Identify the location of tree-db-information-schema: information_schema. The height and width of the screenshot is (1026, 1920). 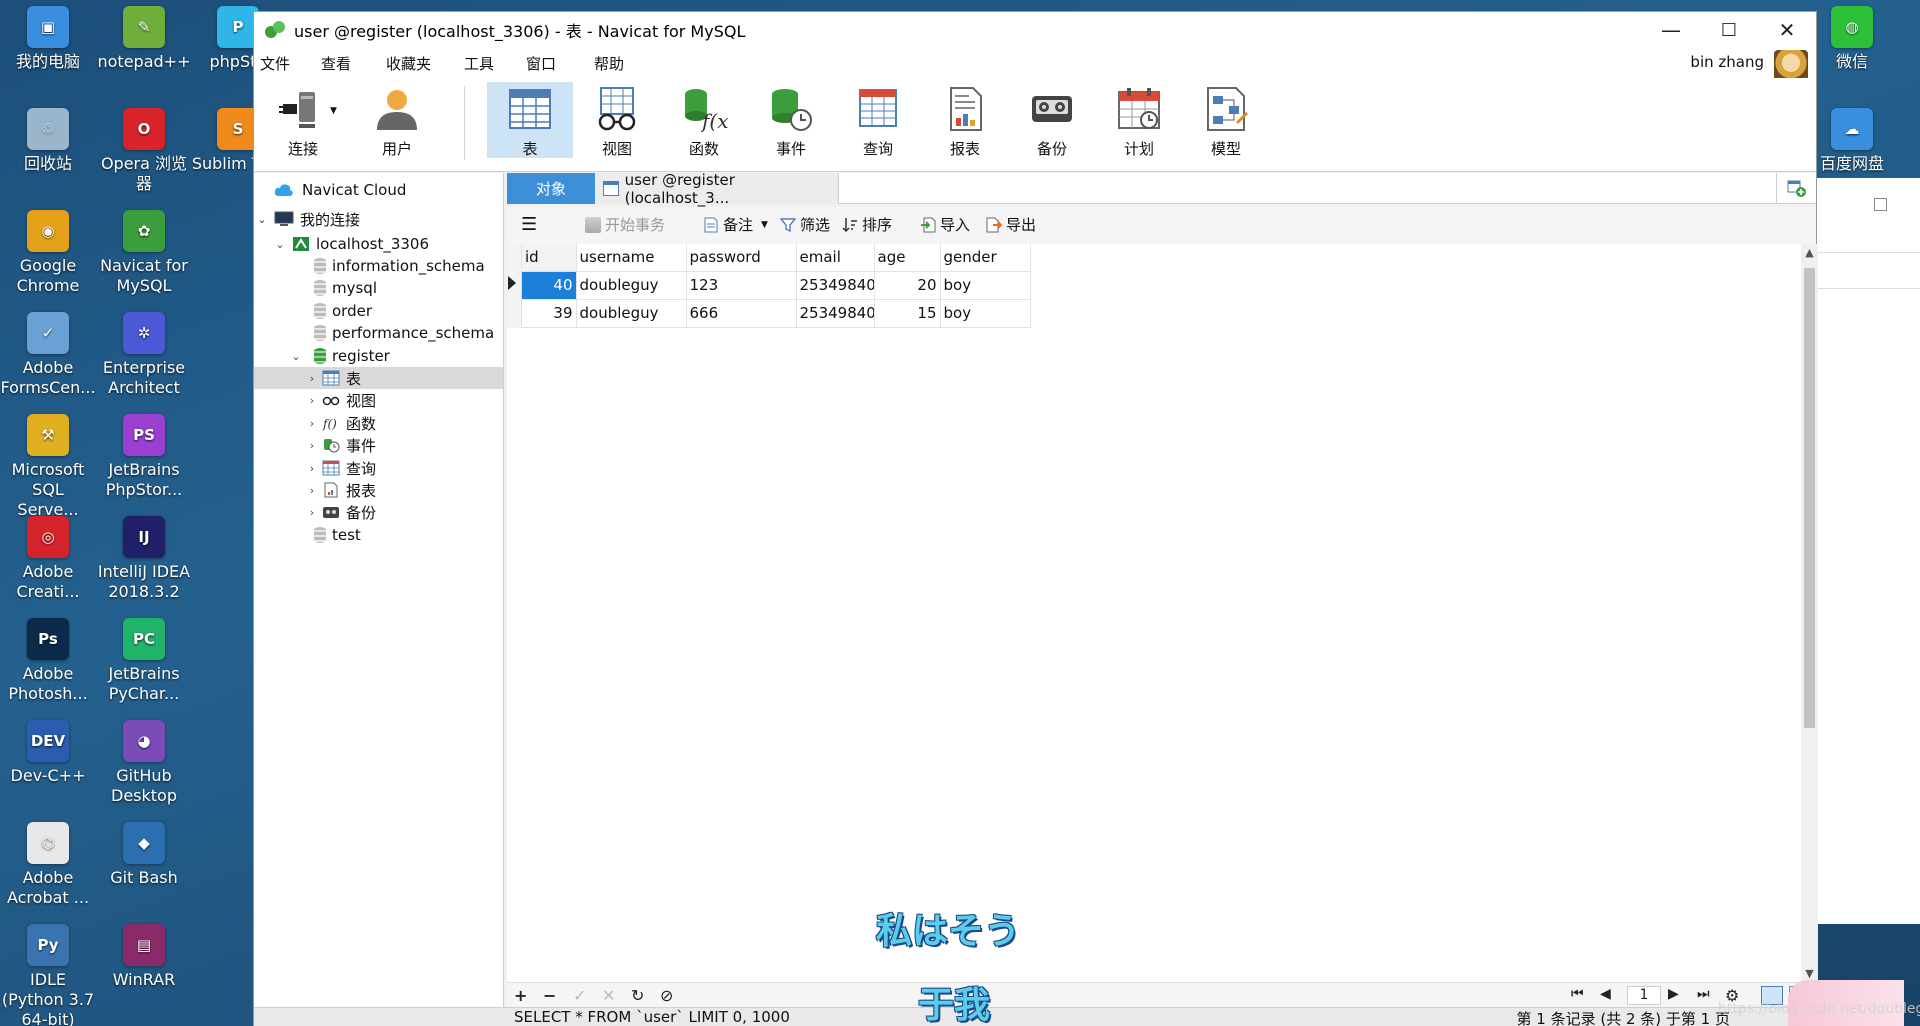
(408, 266).